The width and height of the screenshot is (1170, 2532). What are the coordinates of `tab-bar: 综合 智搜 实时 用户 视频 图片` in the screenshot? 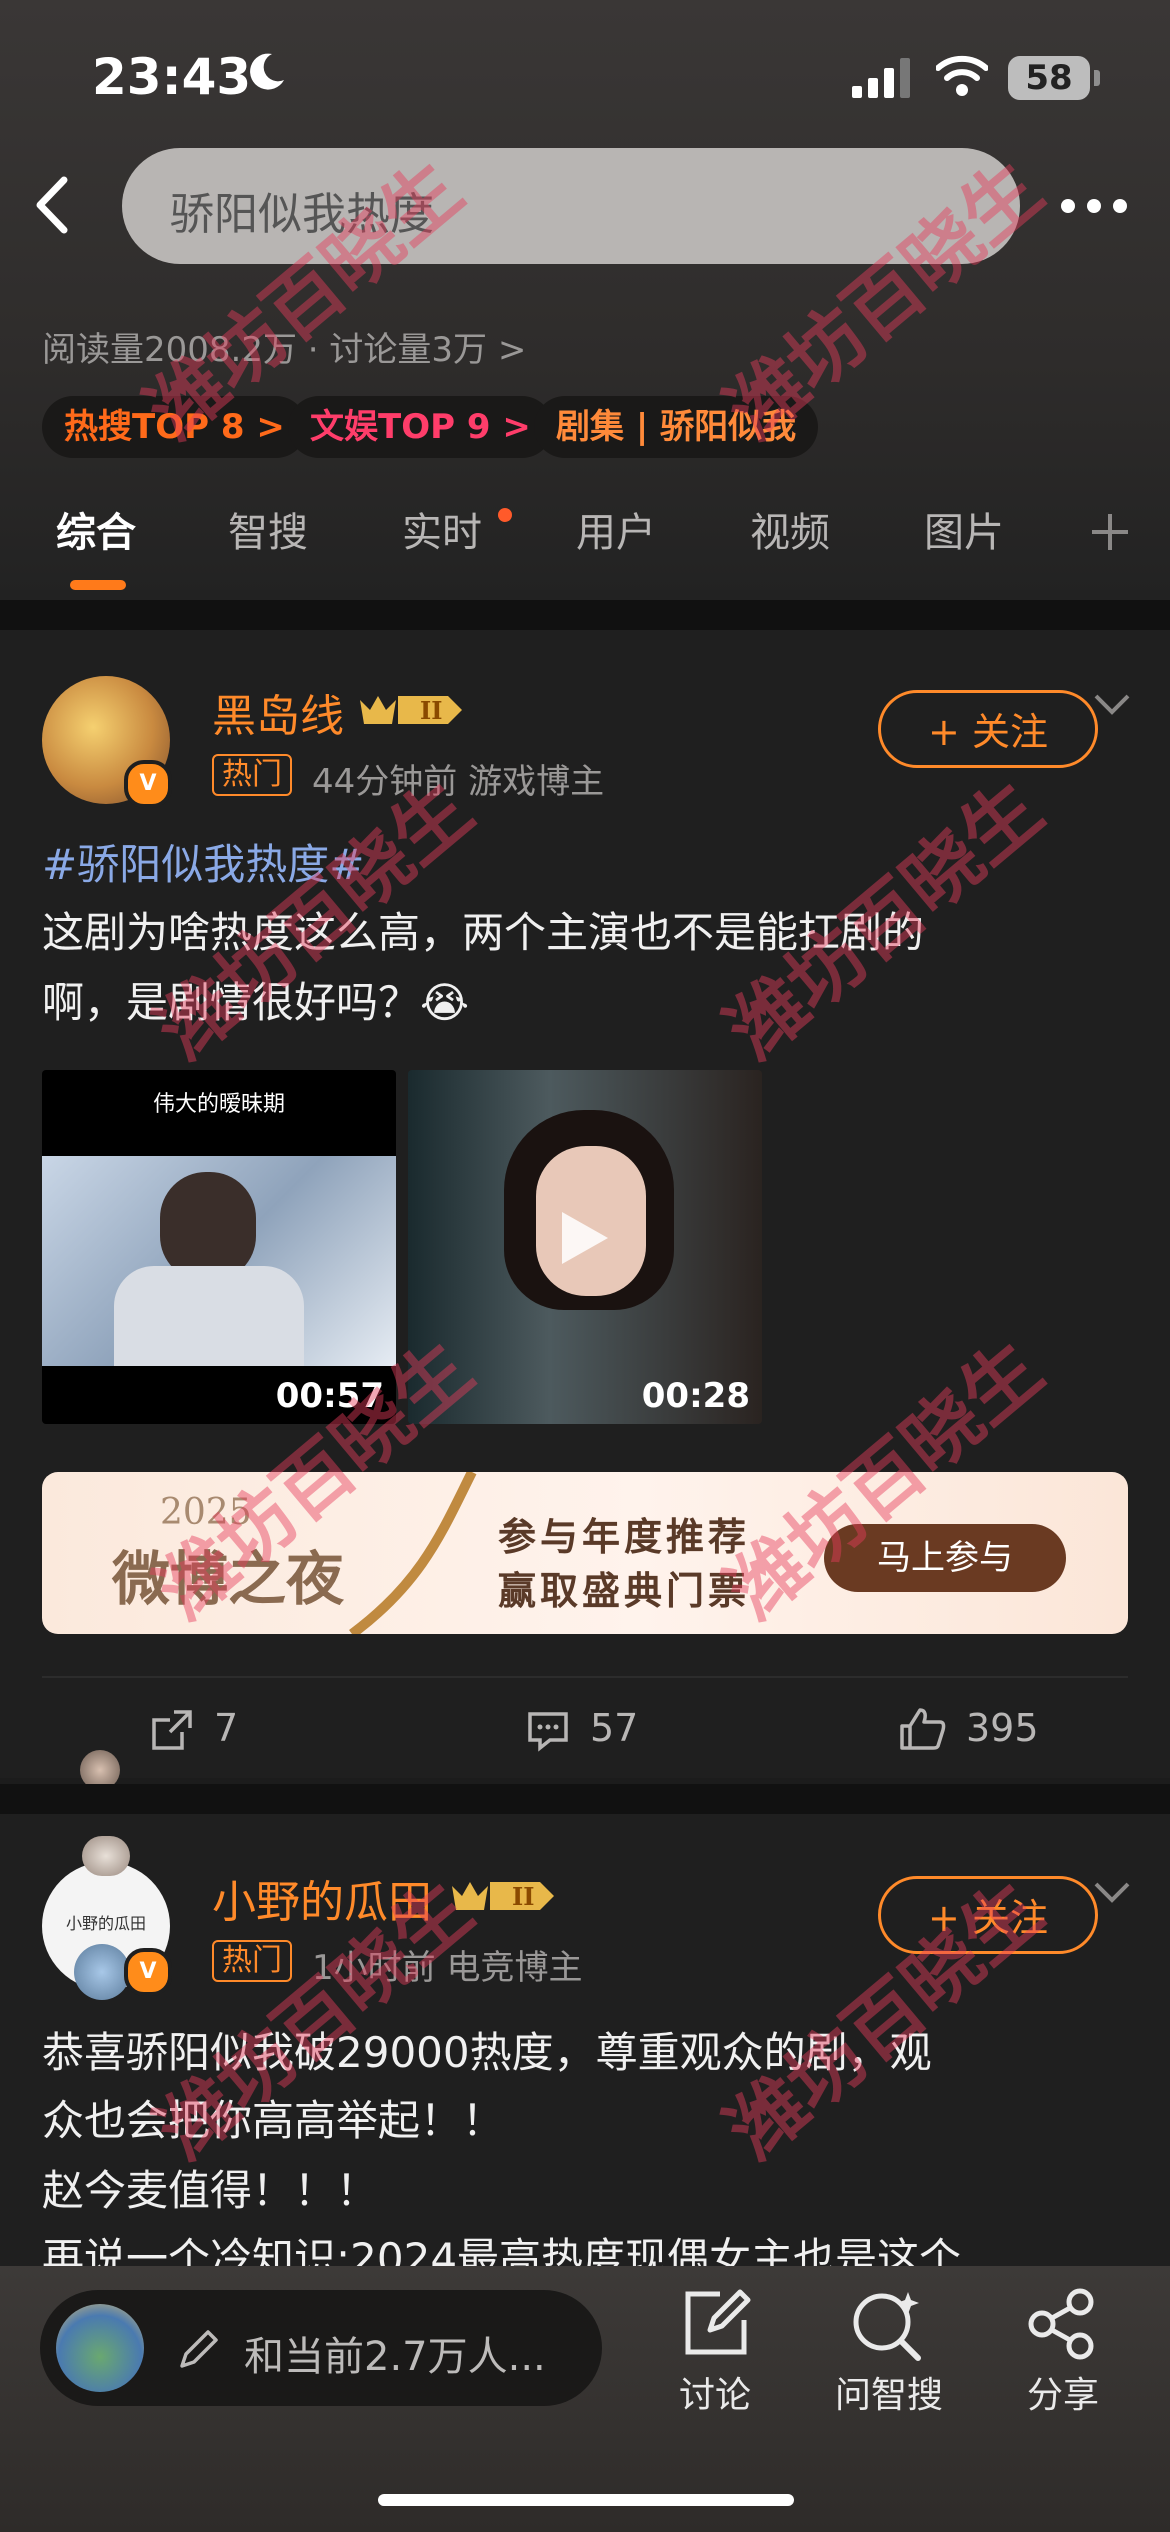 It's located at (585, 545).